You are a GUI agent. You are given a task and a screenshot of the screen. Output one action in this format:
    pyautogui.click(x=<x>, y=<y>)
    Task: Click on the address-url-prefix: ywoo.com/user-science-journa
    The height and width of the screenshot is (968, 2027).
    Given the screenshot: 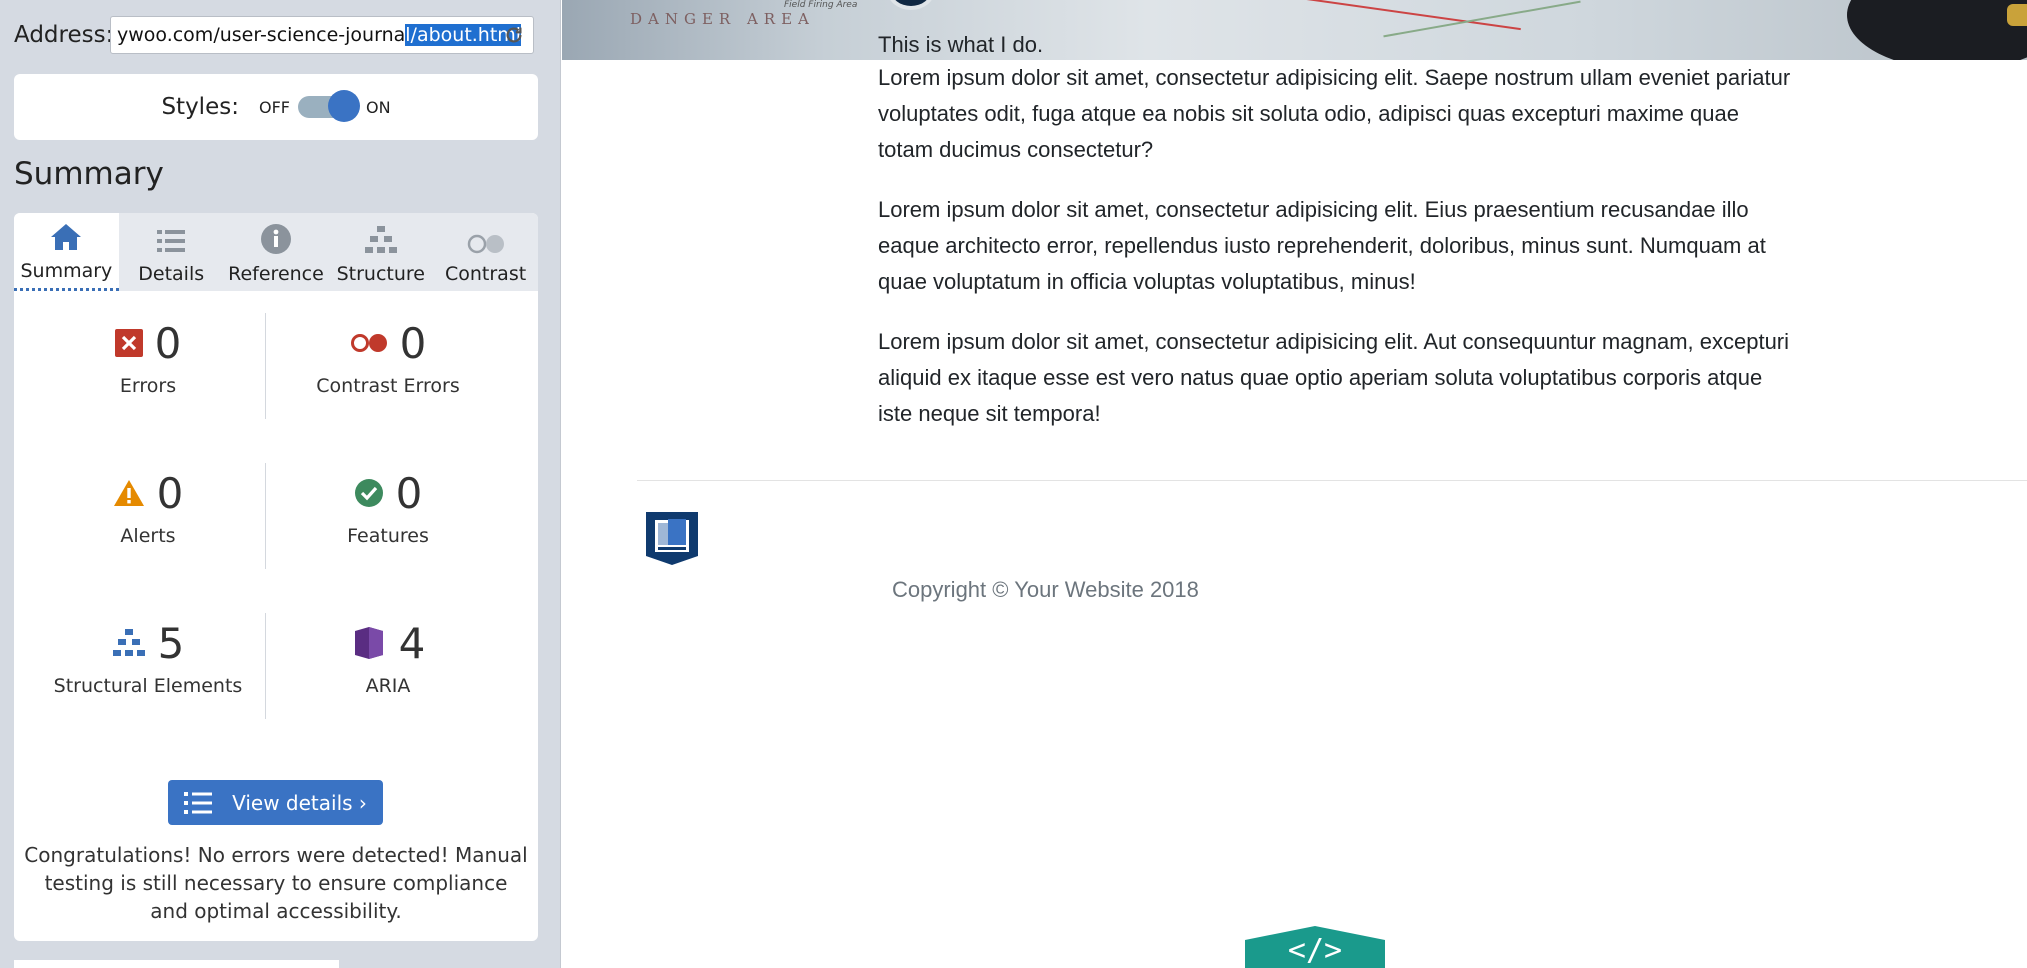 What is the action you would take?
    pyautogui.click(x=261, y=35)
    